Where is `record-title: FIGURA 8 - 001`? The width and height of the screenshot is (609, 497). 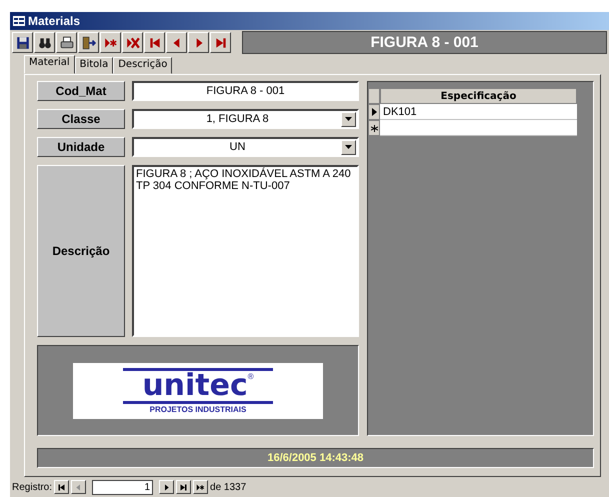
record-title: FIGURA 8 - 001 is located at coordinates (424, 42).